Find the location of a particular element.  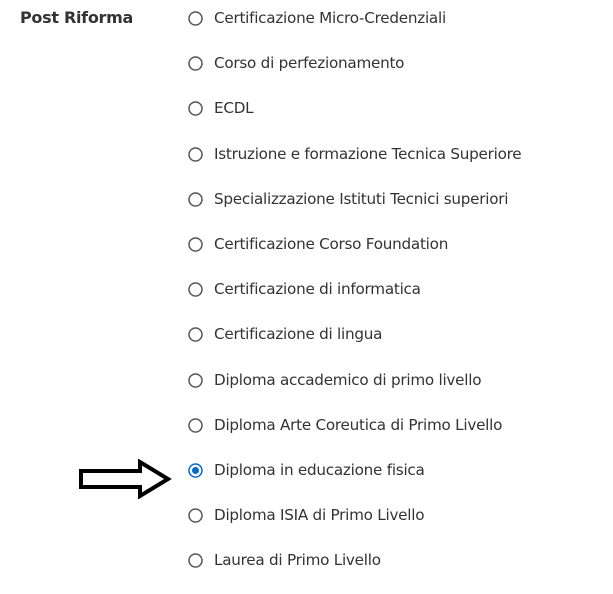

radio-option-label: Certificazione Micro-Credenziali is located at coordinates (330, 18).